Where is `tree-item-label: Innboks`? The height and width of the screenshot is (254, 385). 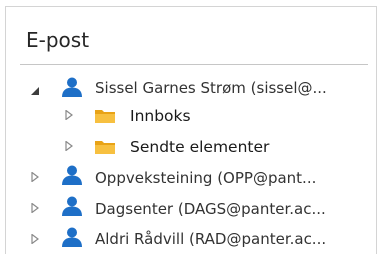
tree-item-label: Innboks is located at coordinates (160, 115).